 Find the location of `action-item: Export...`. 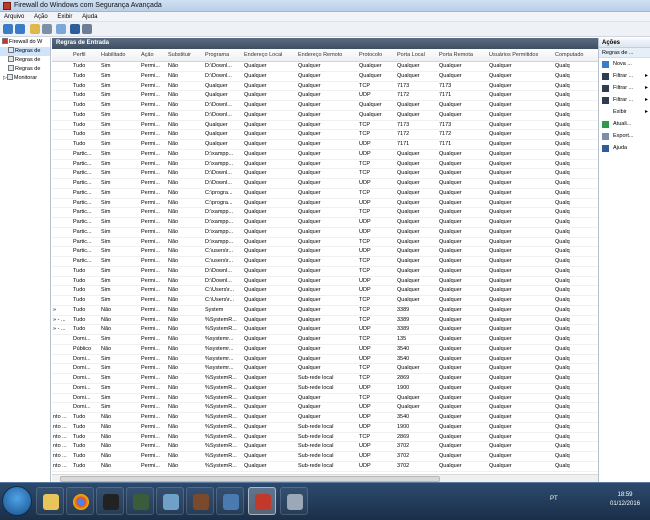

action-item: Export... is located at coordinates (624, 136).